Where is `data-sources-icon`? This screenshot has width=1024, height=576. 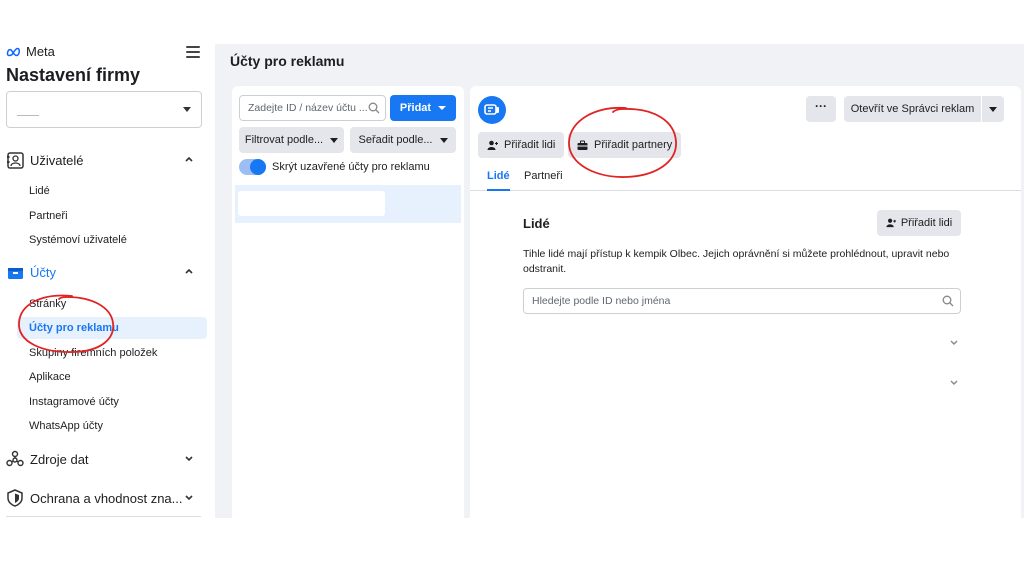
data-sources-icon is located at coordinates (15, 459).